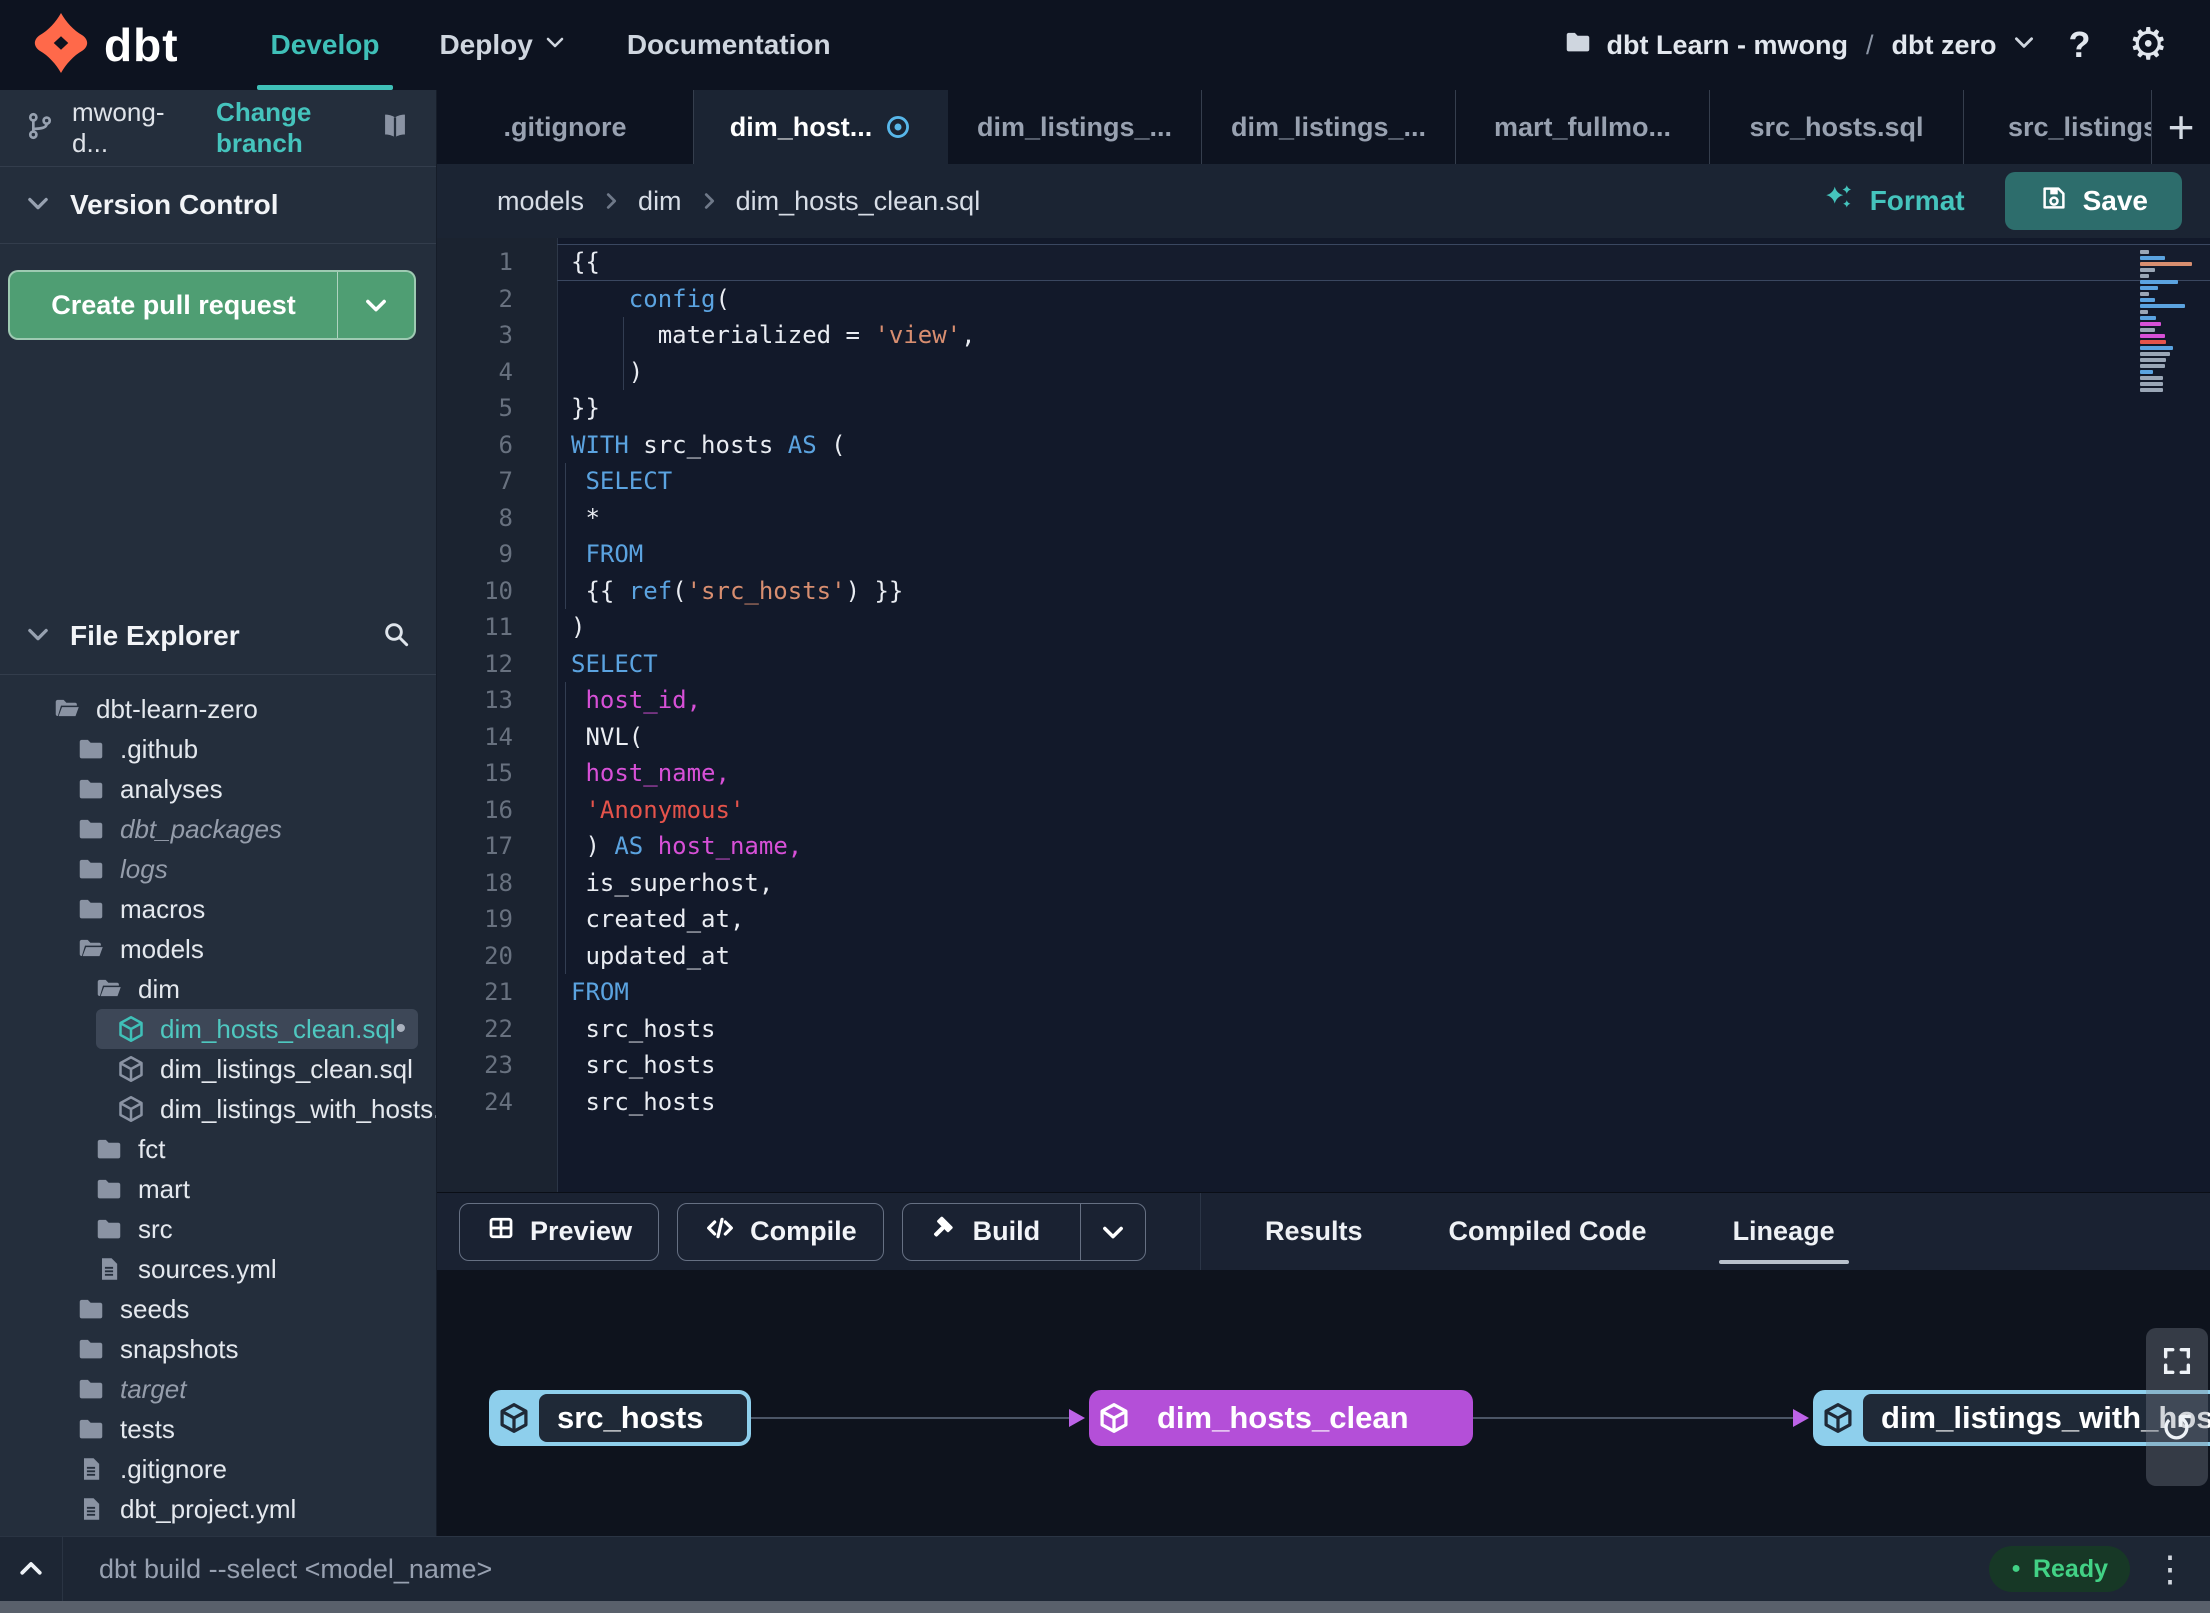 This screenshot has width=2210, height=1613. I want to click on fullscreen-icon, so click(2177, 1363).